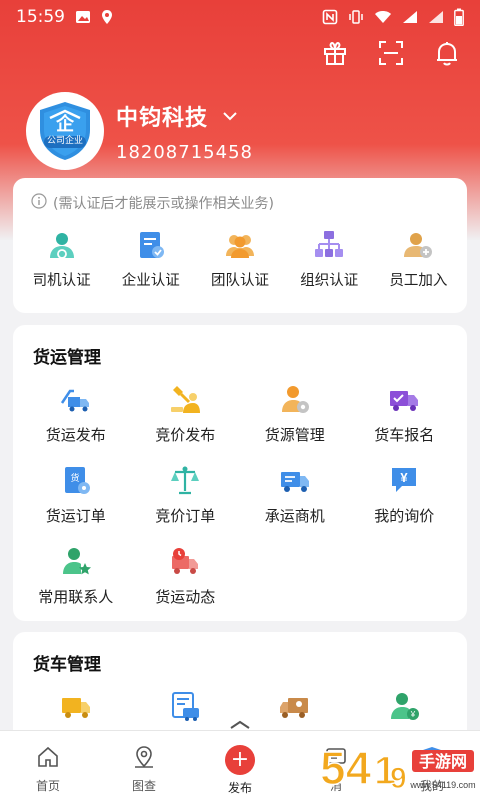  I want to click on bid-publish-item: 竞价发布, so click(186, 413).